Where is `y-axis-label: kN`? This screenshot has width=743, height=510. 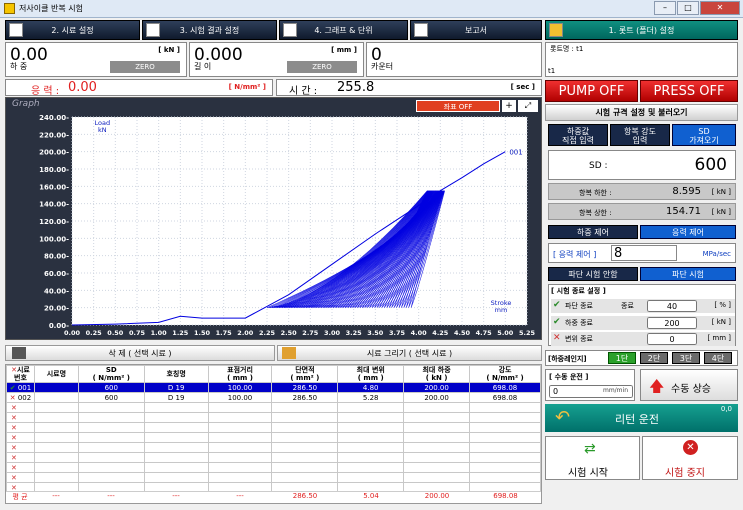
y-axis-label: kN is located at coordinates (102, 130).